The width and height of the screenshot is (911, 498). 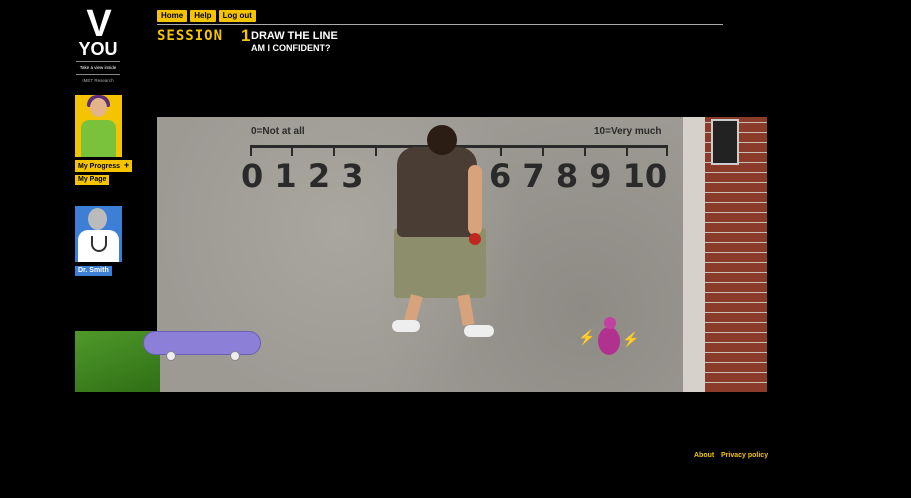 What do you see at coordinates (97, 219) in the screenshot?
I see `doctor-head` at bounding box center [97, 219].